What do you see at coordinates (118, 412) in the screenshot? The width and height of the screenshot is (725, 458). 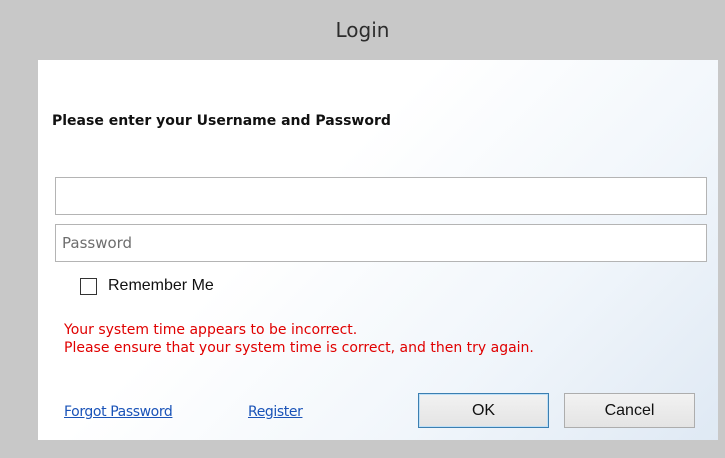 I see `forgot-password-link: Forgot Password` at bounding box center [118, 412].